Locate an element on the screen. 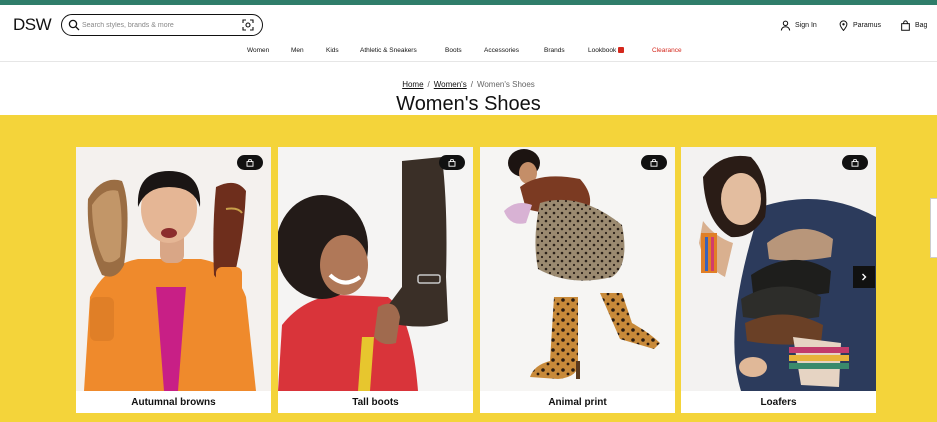  sign-in-link: Sign In is located at coordinates (798, 25).